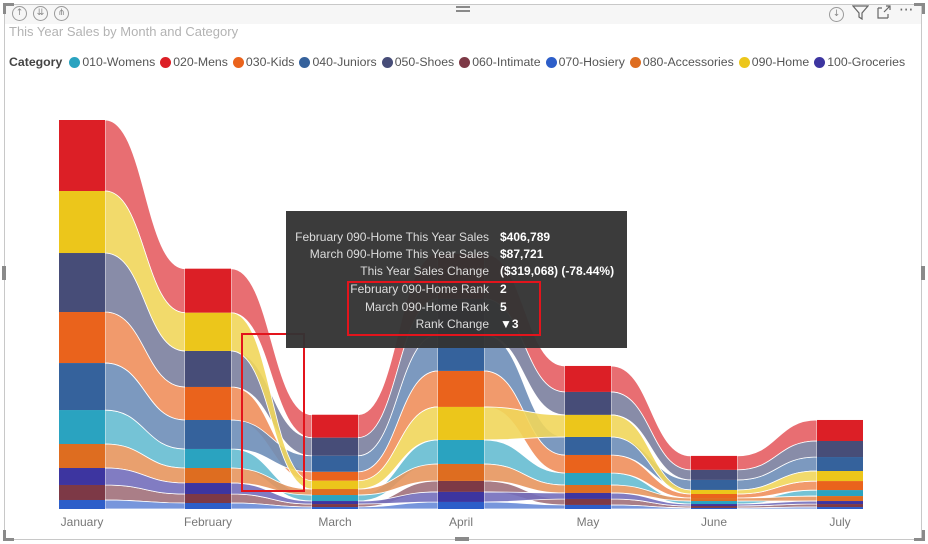  I want to click on x-axis: January February March April May June July, so click(456, 522).